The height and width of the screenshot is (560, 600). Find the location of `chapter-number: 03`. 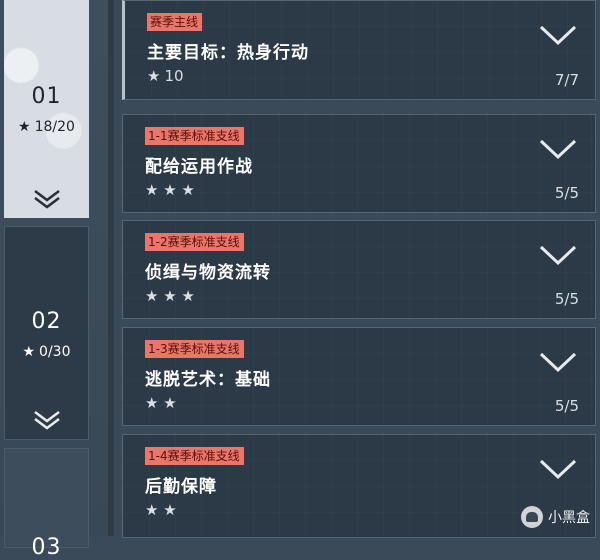

chapter-number: 03 is located at coordinates (46, 547).